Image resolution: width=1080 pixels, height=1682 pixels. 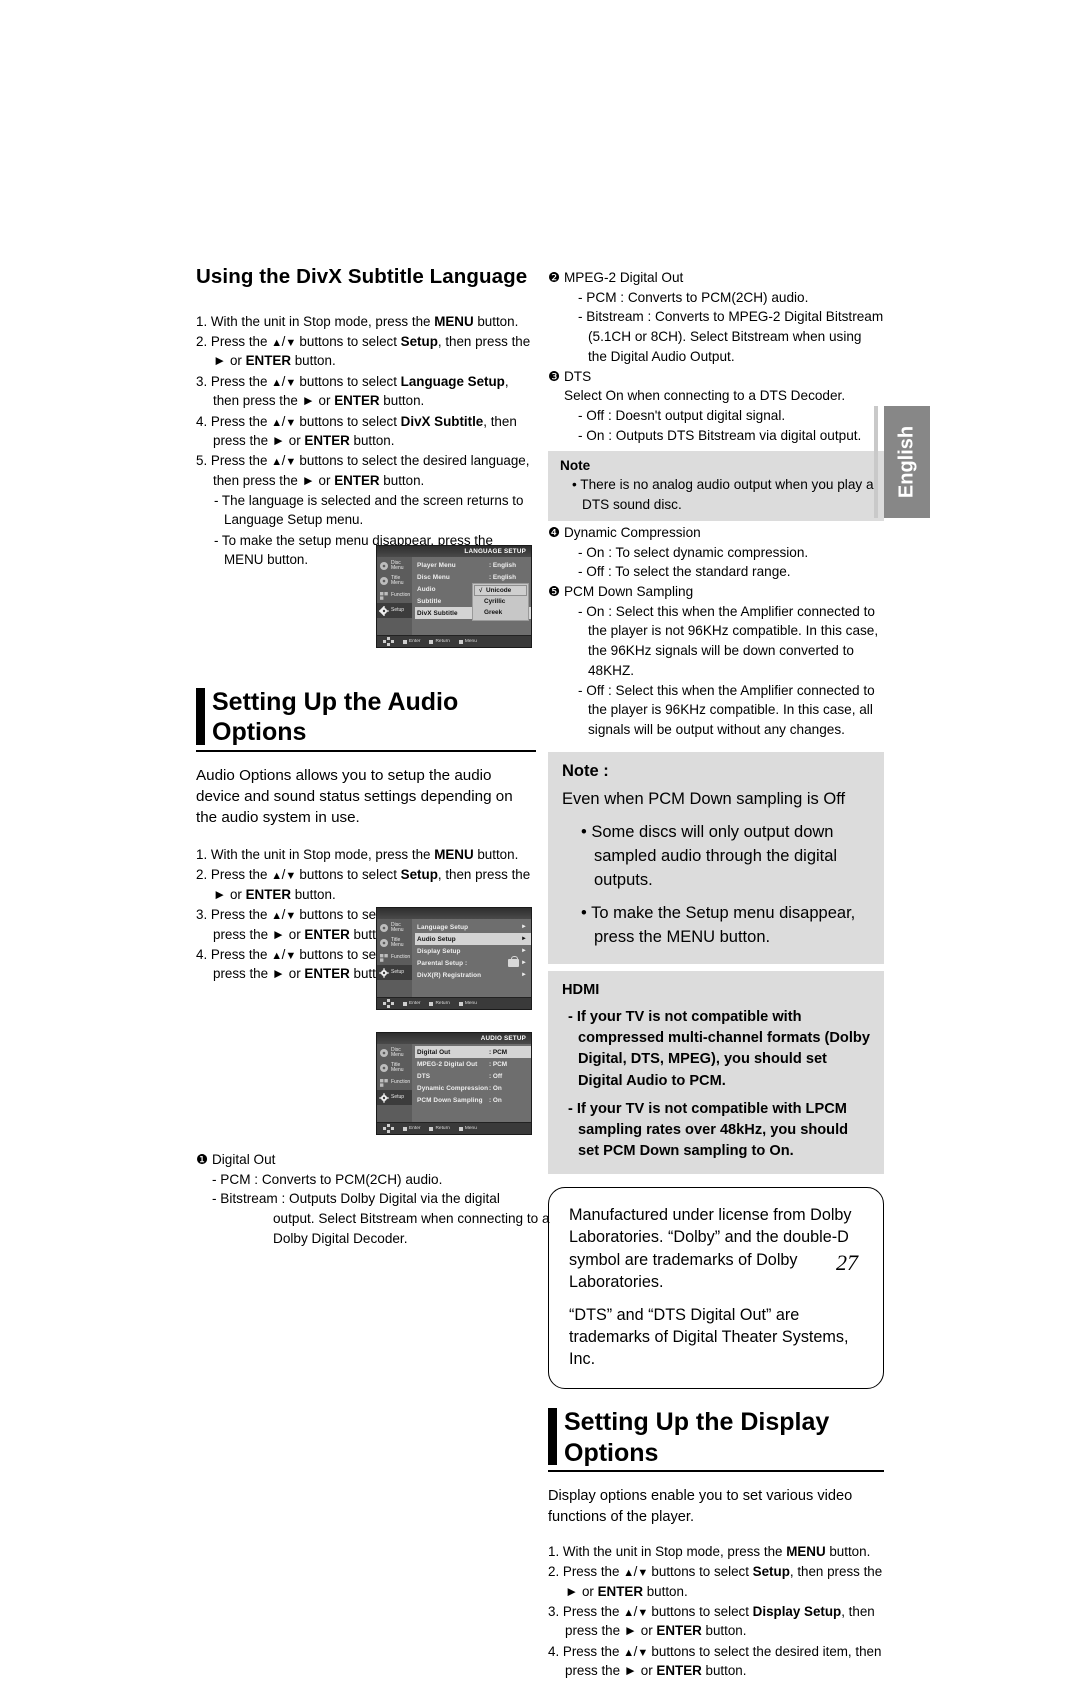 I want to click on dropdown-item-cyrillic: Cyrillic, so click(x=500, y=601).